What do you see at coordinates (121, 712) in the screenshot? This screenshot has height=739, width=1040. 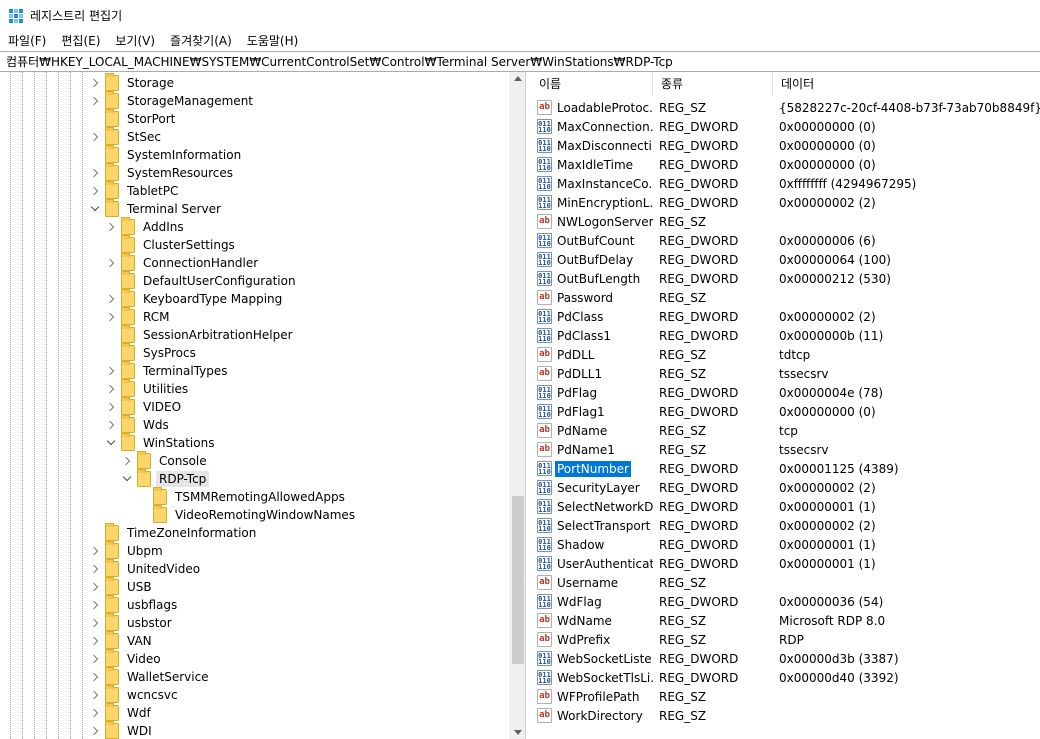 I see `tree-item: Wdf` at bounding box center [121, 712].